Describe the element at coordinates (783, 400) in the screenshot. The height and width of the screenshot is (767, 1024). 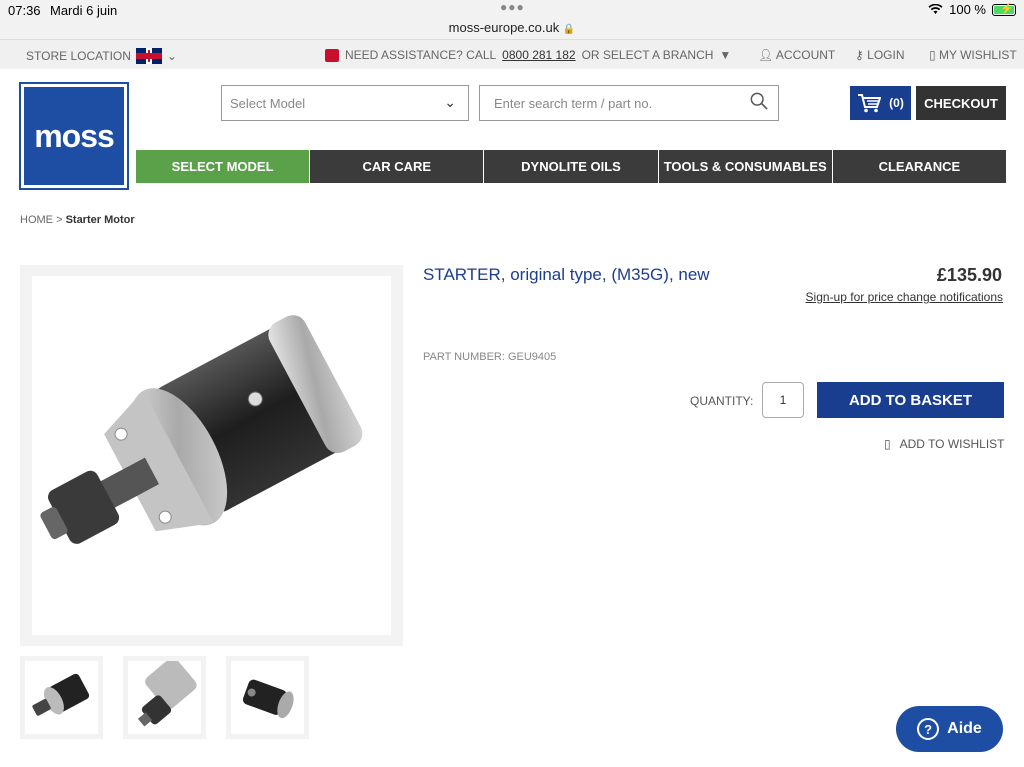
I see `quantity-input: 1` at that location.